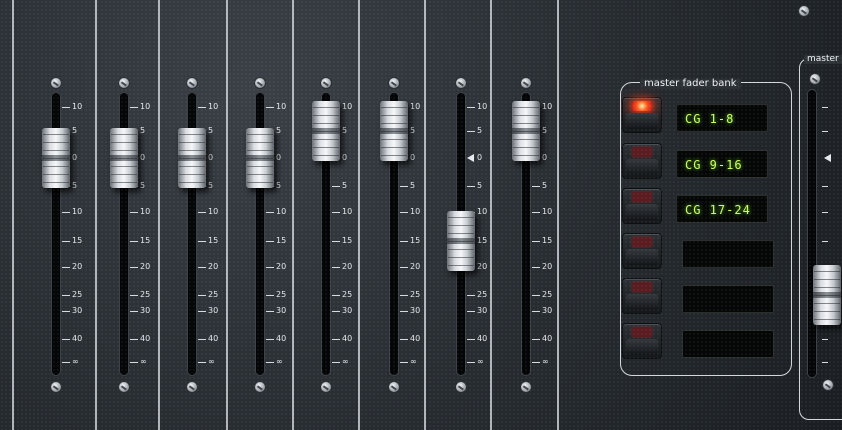  I want to click on scale-label: ∞, so click(211, 361).